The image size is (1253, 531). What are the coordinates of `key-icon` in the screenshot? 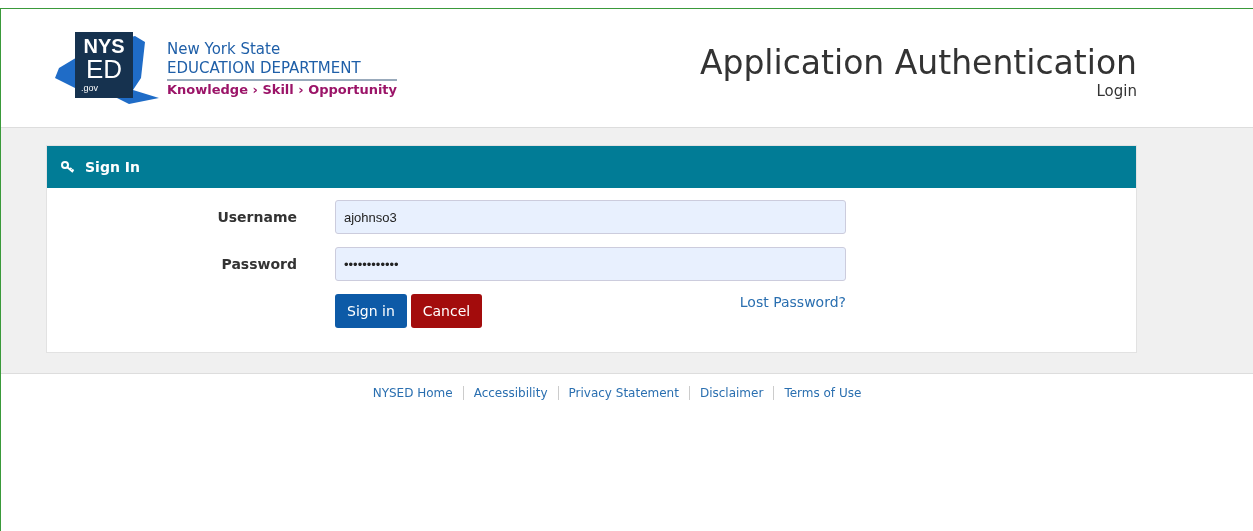 It's located at (68, 167).